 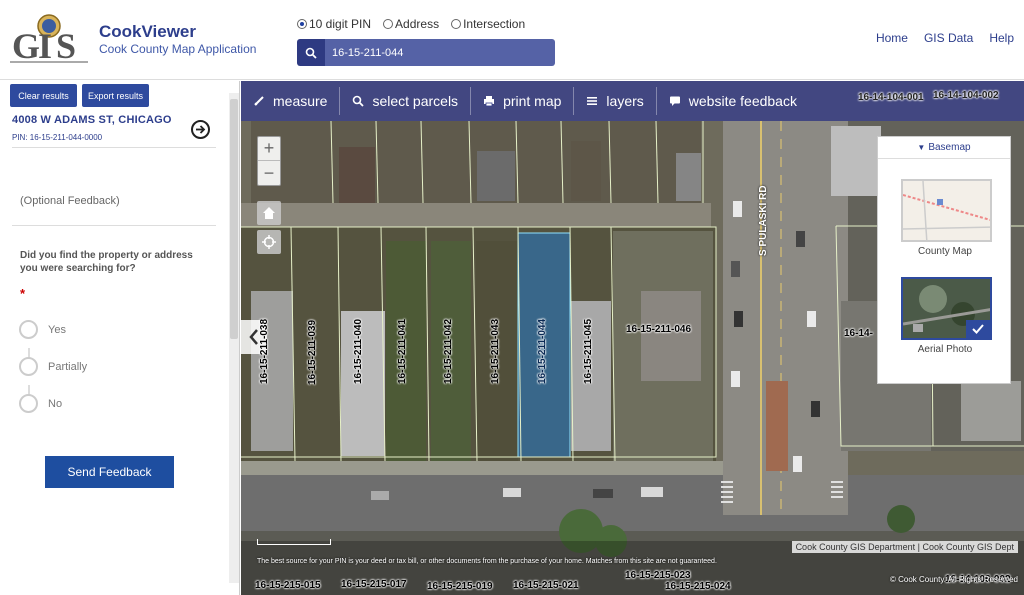 I want to click on copyright-text: © Cook County. All Rights Reserved, so click(x=953, y=579).